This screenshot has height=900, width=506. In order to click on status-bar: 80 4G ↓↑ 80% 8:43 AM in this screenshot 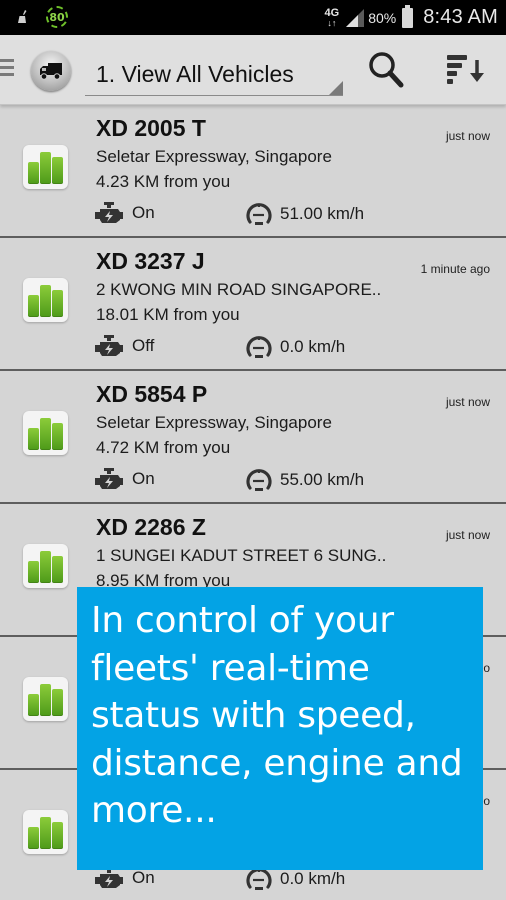, I will do `click(253, 17)`.